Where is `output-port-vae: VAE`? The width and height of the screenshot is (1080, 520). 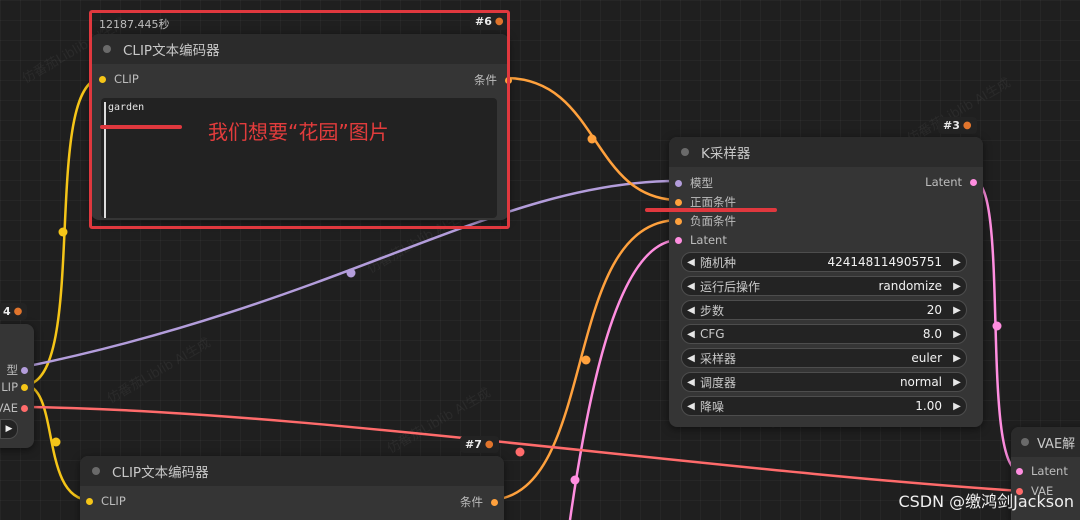 output-port-vae: VAE is located at coordinates (14, 408).